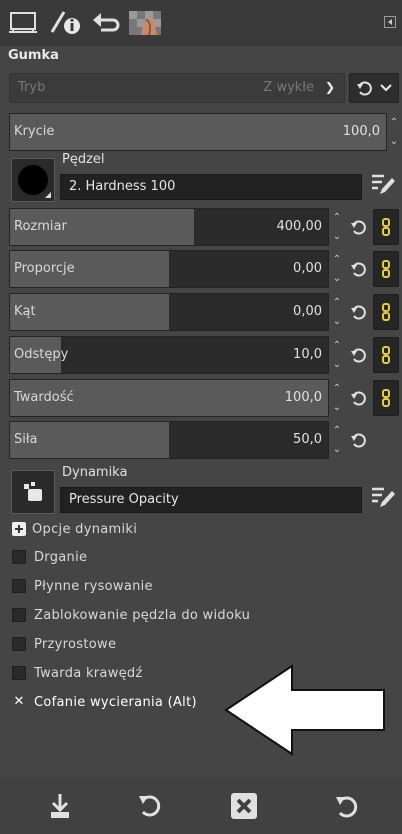 Image resolution: width=402 pixels, height=834 pixels. I want to click on dynamics-section-label: Dynamika, so click(95, 472).